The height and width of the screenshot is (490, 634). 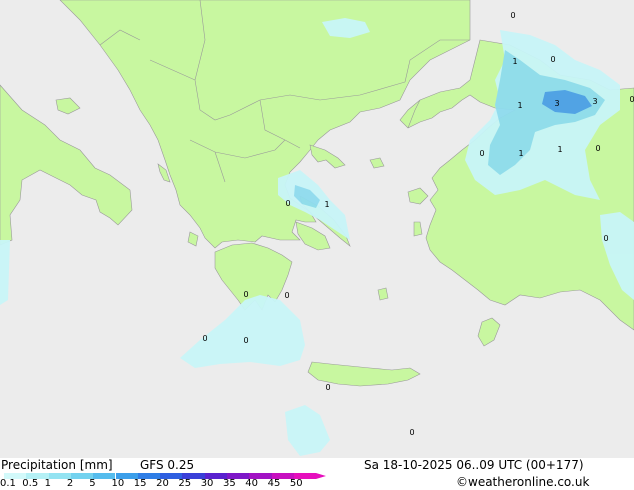 I want to click on footer-title: Precipitation [mm], so click(x=57, y=465).